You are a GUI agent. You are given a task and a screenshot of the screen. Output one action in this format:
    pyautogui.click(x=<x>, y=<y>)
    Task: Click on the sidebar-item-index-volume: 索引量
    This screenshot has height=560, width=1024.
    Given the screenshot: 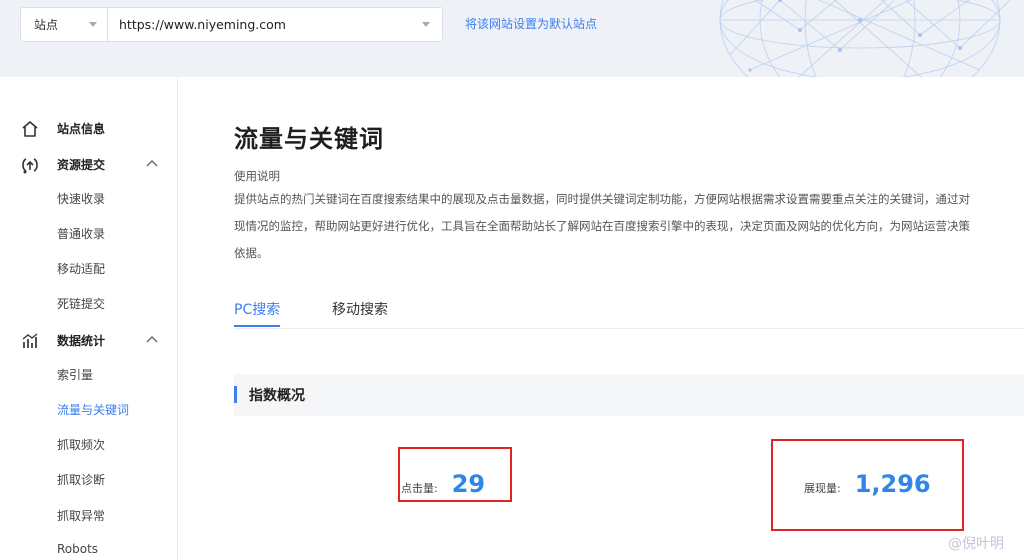 What is the action you would take?
    pyautogui.click(x=75, y=374)
    